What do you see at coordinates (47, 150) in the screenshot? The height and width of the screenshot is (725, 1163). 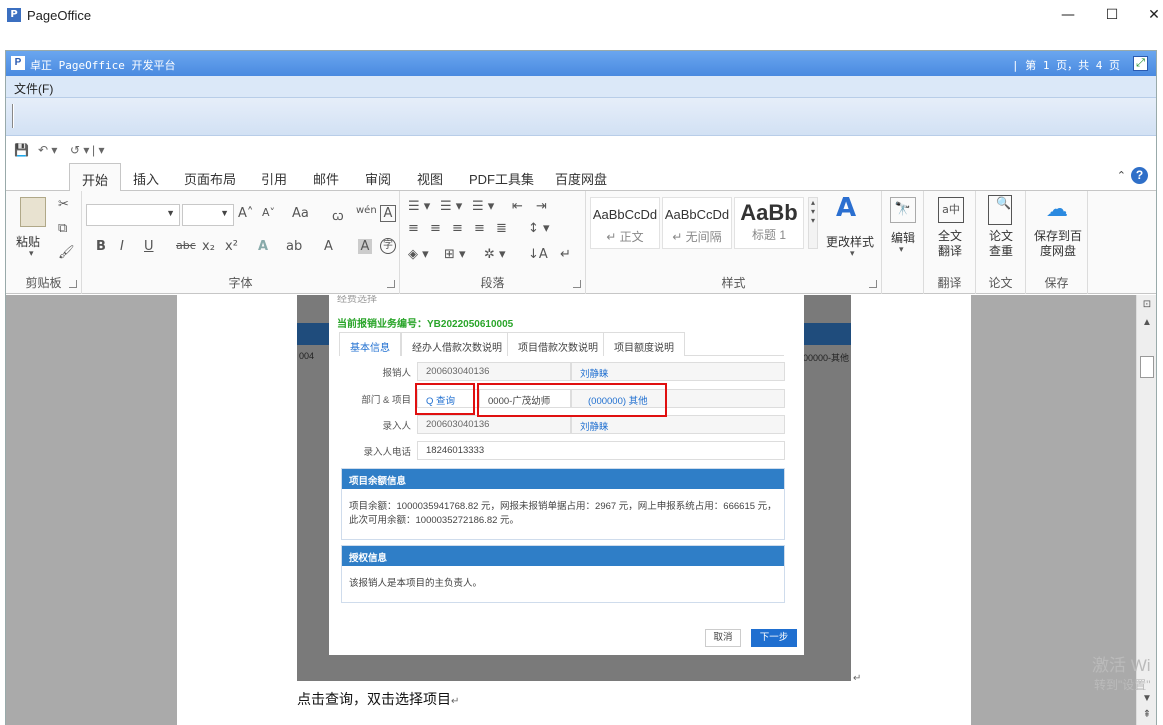 I see `undo-icon: ↶ ▾` at bounding box center [47, 150].